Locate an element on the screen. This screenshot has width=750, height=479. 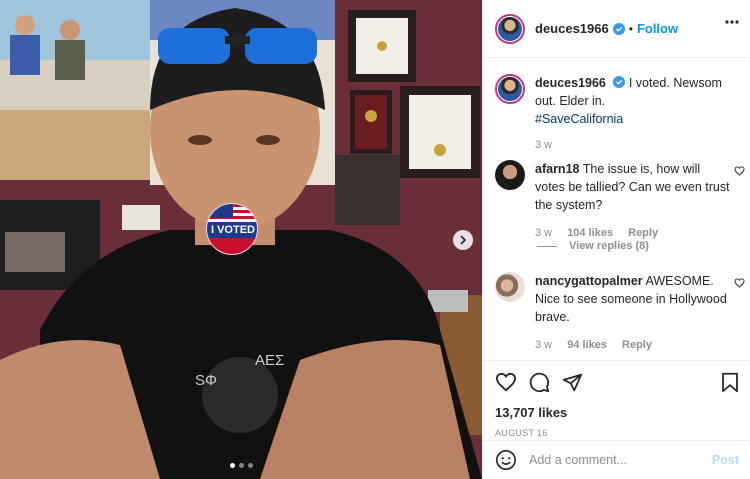
heart-icon is located at coordinates (506, 382).